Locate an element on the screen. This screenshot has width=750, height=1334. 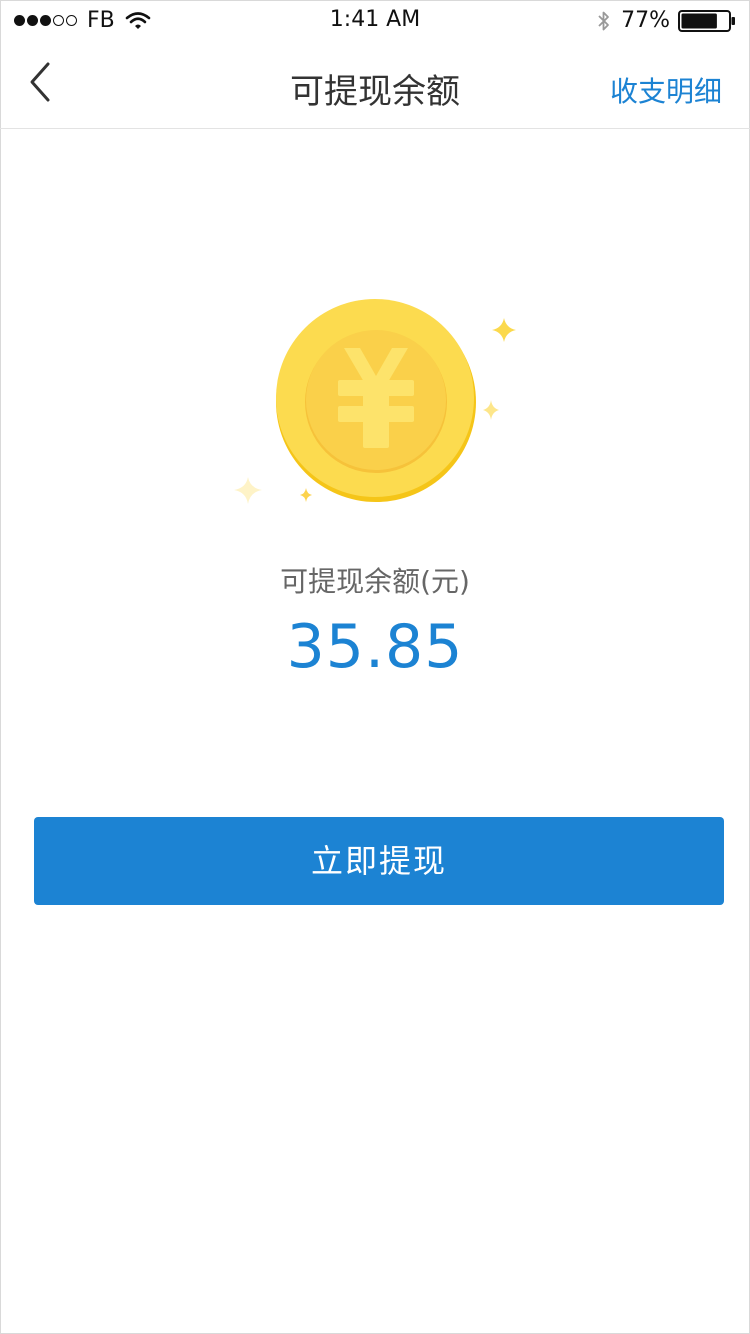
withdraw-now-button: 立即提现 is located at coordinates (379, 861).